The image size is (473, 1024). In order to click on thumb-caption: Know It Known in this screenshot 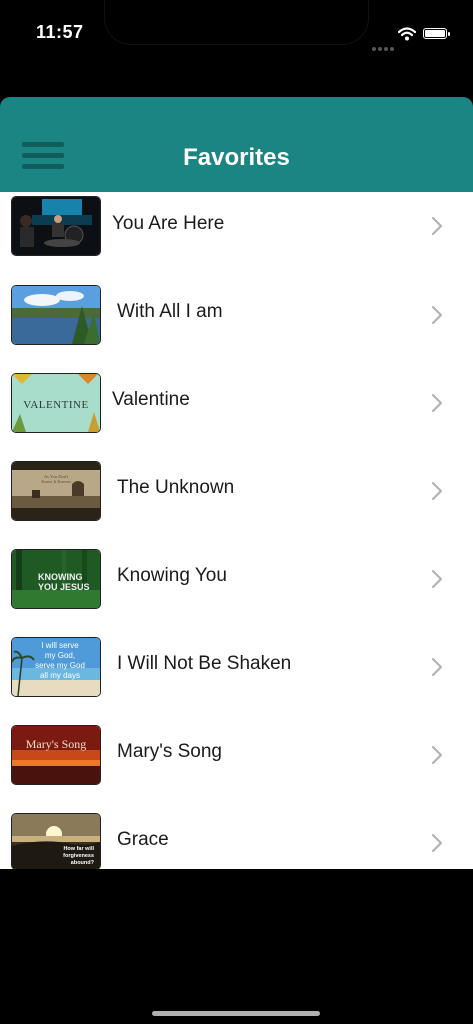, I will do `click(56, 481)`.